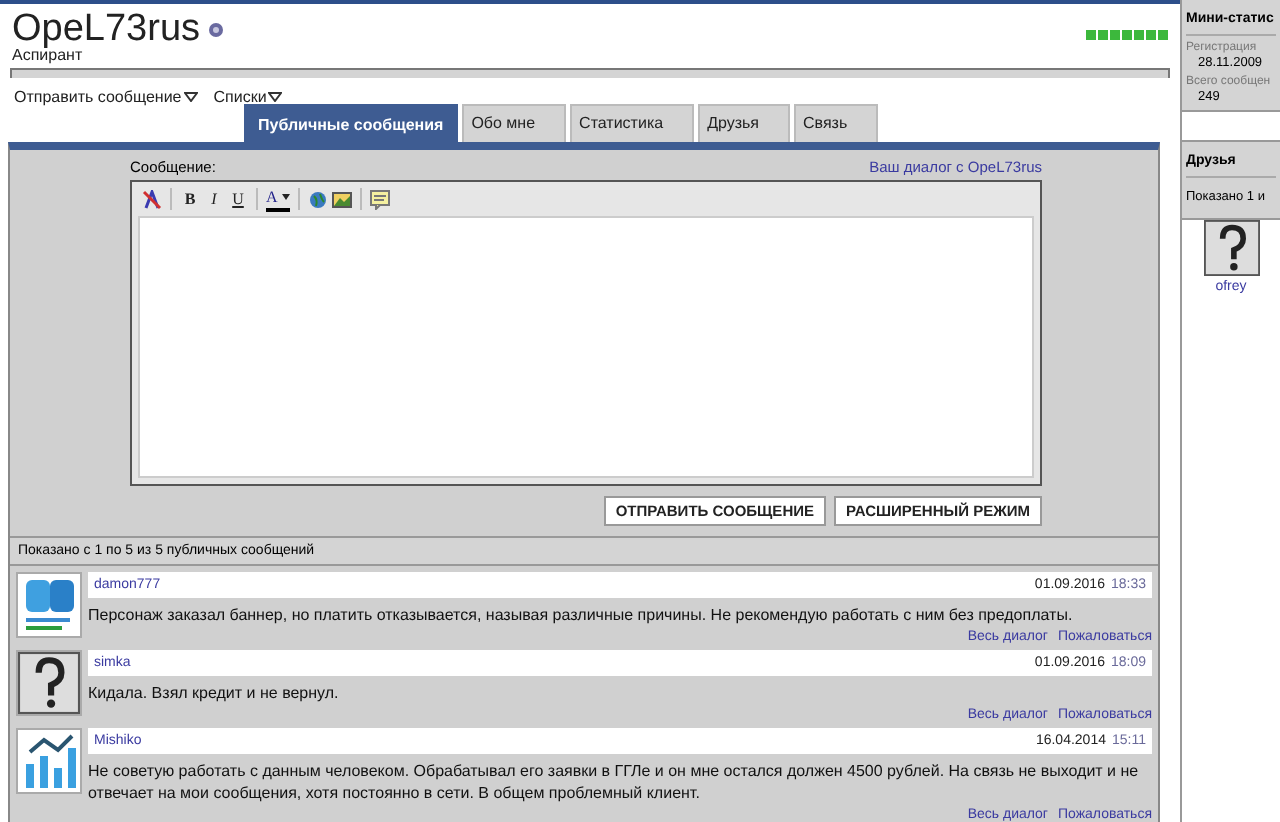  I want to click on profile-tab: Статистика, so click(631, 123).